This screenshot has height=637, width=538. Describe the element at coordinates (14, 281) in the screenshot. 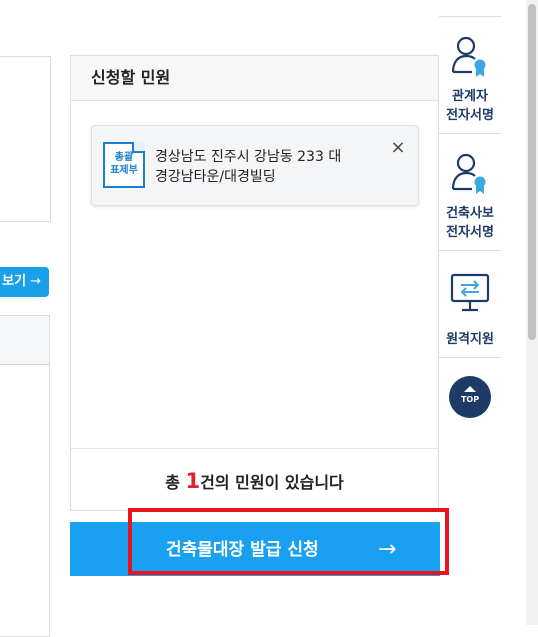

I see `view-more-label: 보기` at that location.